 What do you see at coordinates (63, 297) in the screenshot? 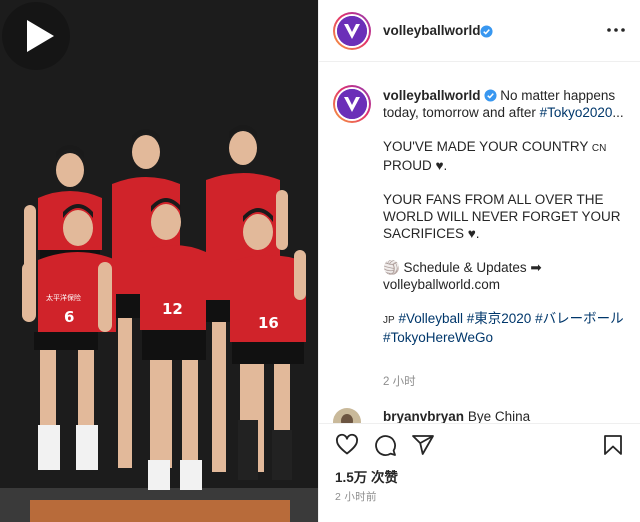
I see `jersey-sponsor: 太平洋保险` at bounding box center [63, 297].